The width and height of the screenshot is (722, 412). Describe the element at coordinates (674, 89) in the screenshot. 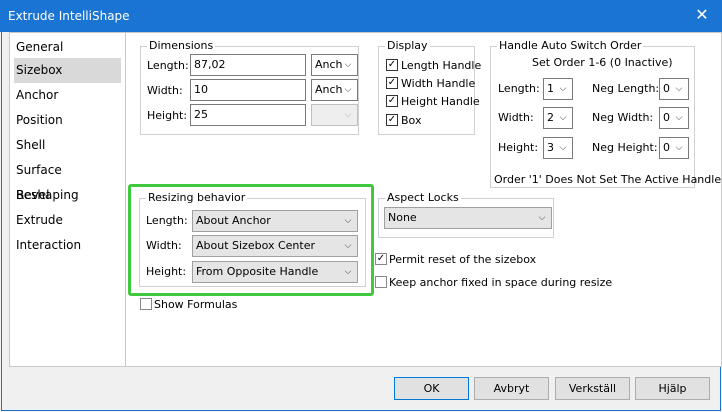

I see `order-neg-length-select: 0 ⌵` at that location.